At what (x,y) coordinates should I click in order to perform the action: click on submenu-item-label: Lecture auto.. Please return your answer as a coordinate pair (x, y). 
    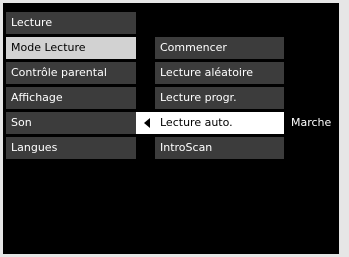
    Looking at the image, I should click on (196, 122).